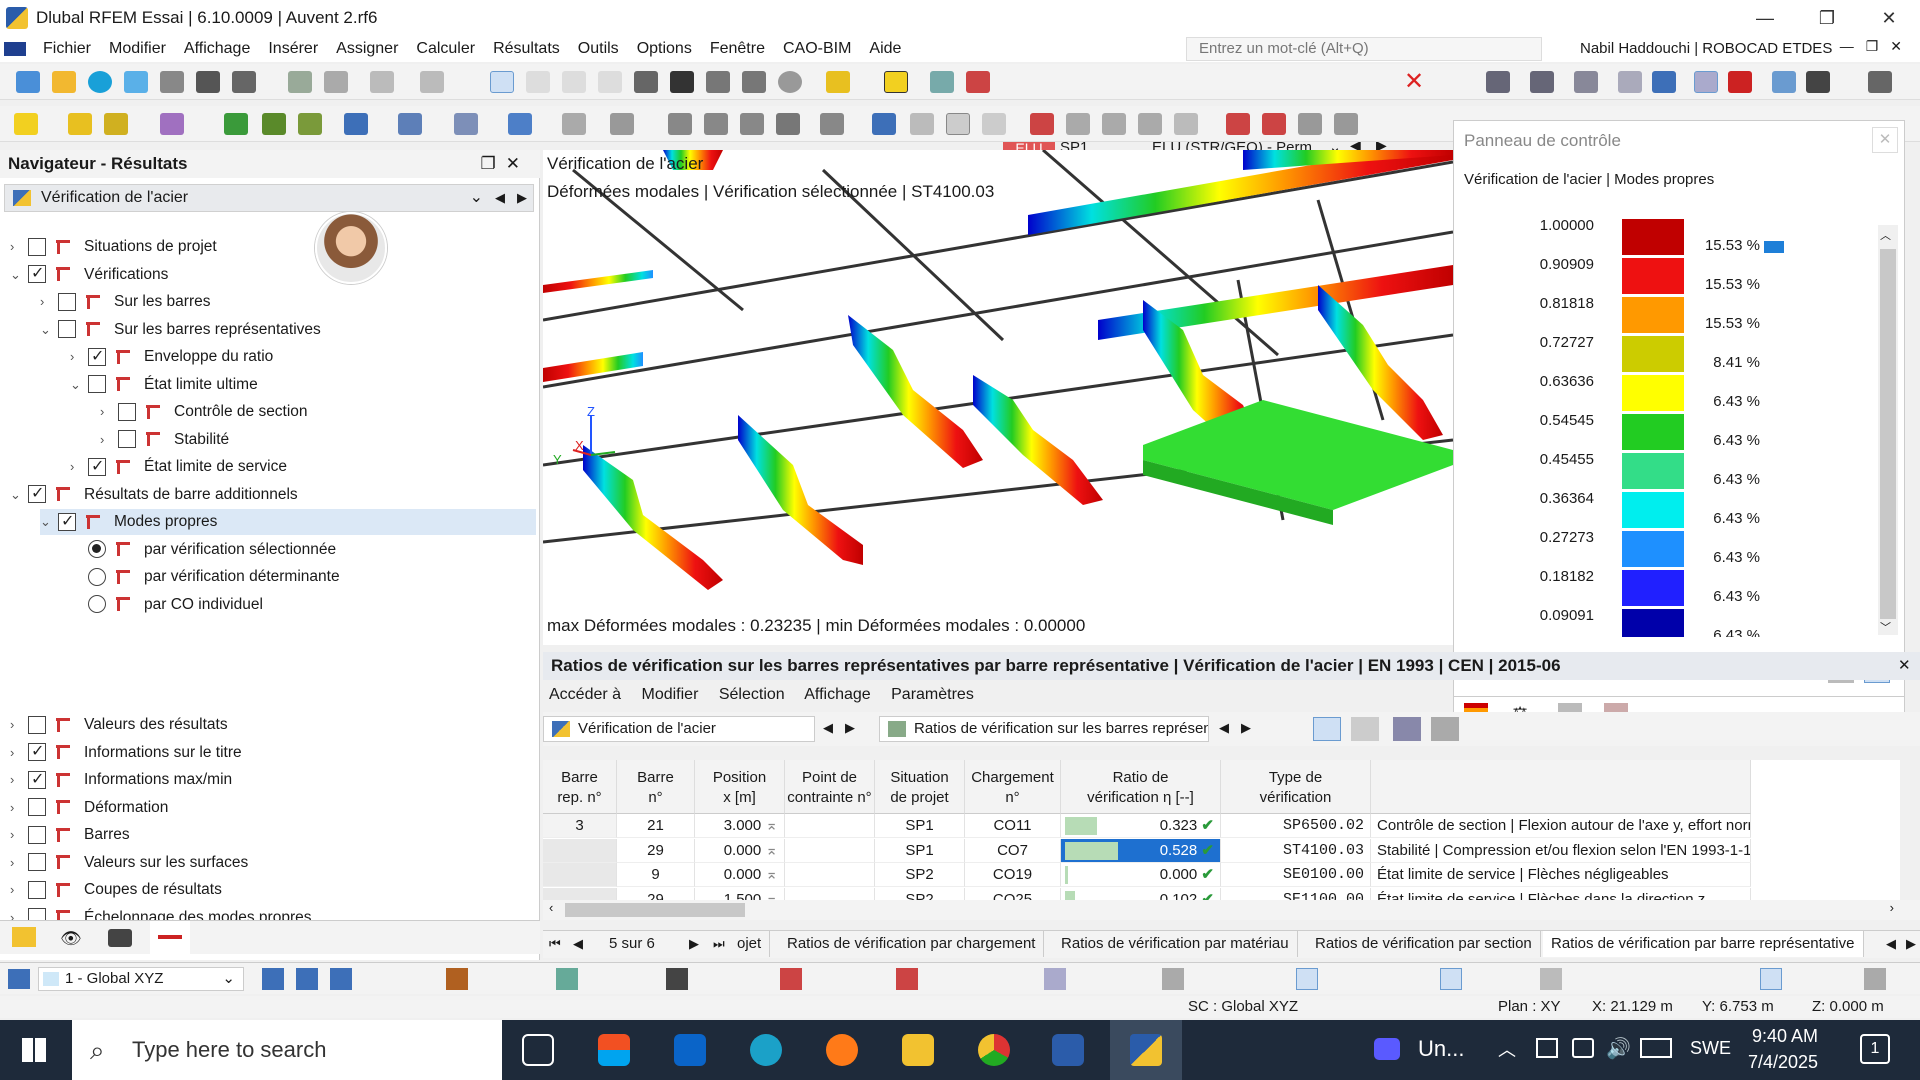 The width and height of the screenshot is (1920, 1080). Describe the element at coordinates (920, 787) in the screenshot. I see `column-header: Situation de projet` at that location.